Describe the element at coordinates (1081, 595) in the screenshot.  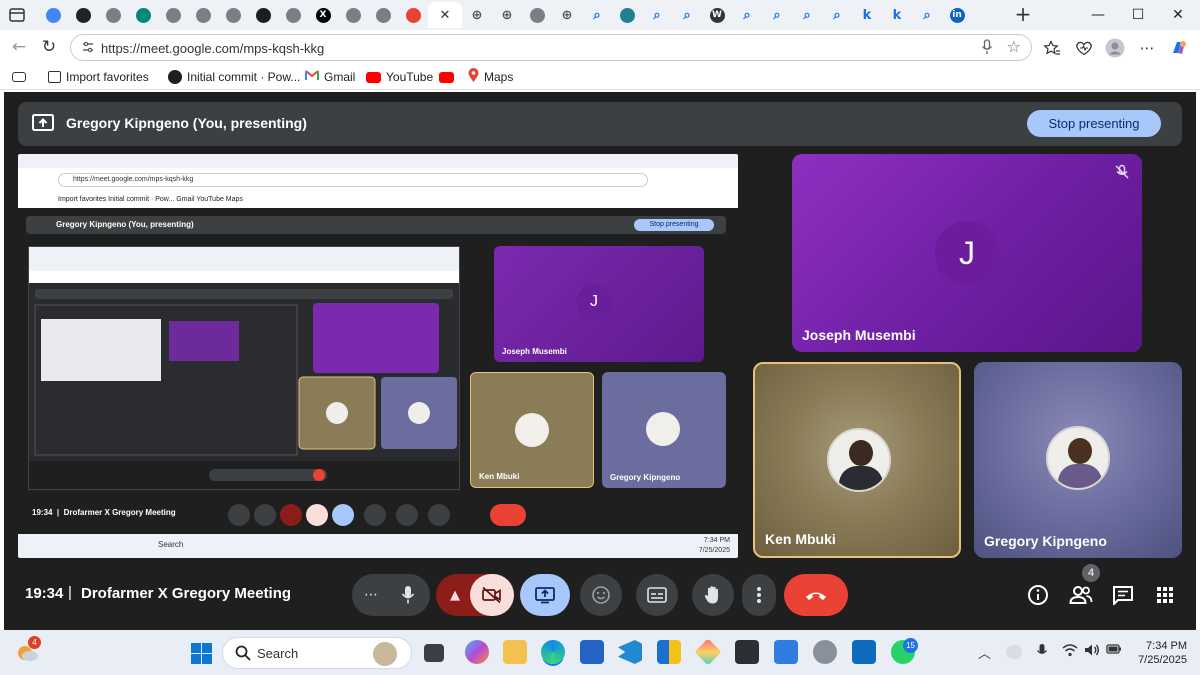
I see `people-icon` at that location.